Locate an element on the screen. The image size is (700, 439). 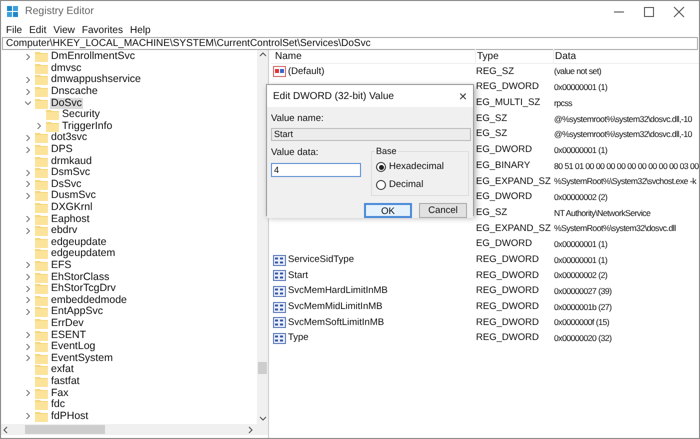
horizontal-scrollbar is located at coordinates (134, 429).